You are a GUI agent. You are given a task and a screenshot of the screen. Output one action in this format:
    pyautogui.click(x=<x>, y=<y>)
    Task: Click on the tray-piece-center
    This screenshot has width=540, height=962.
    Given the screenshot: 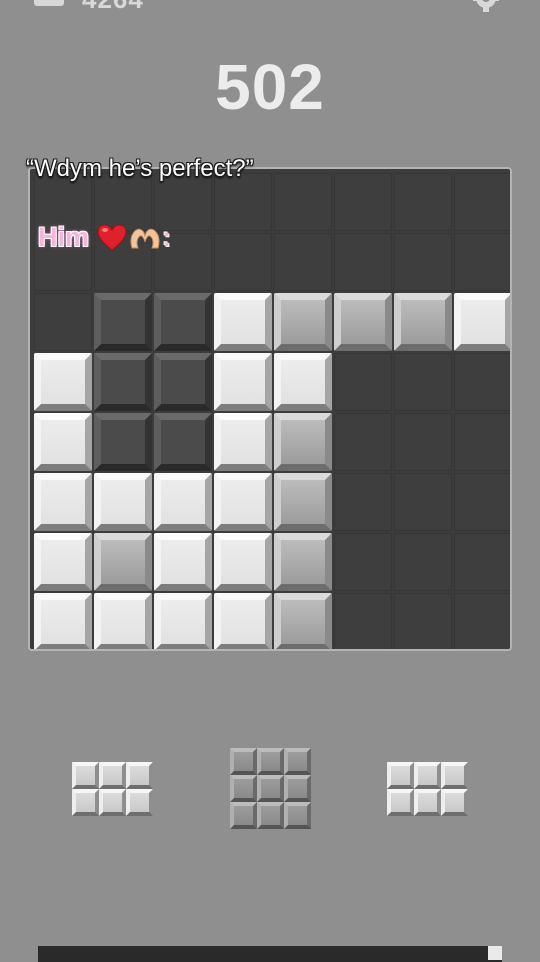 What is the action you would take?
    pyautogui.click(x=270, y=788)
    